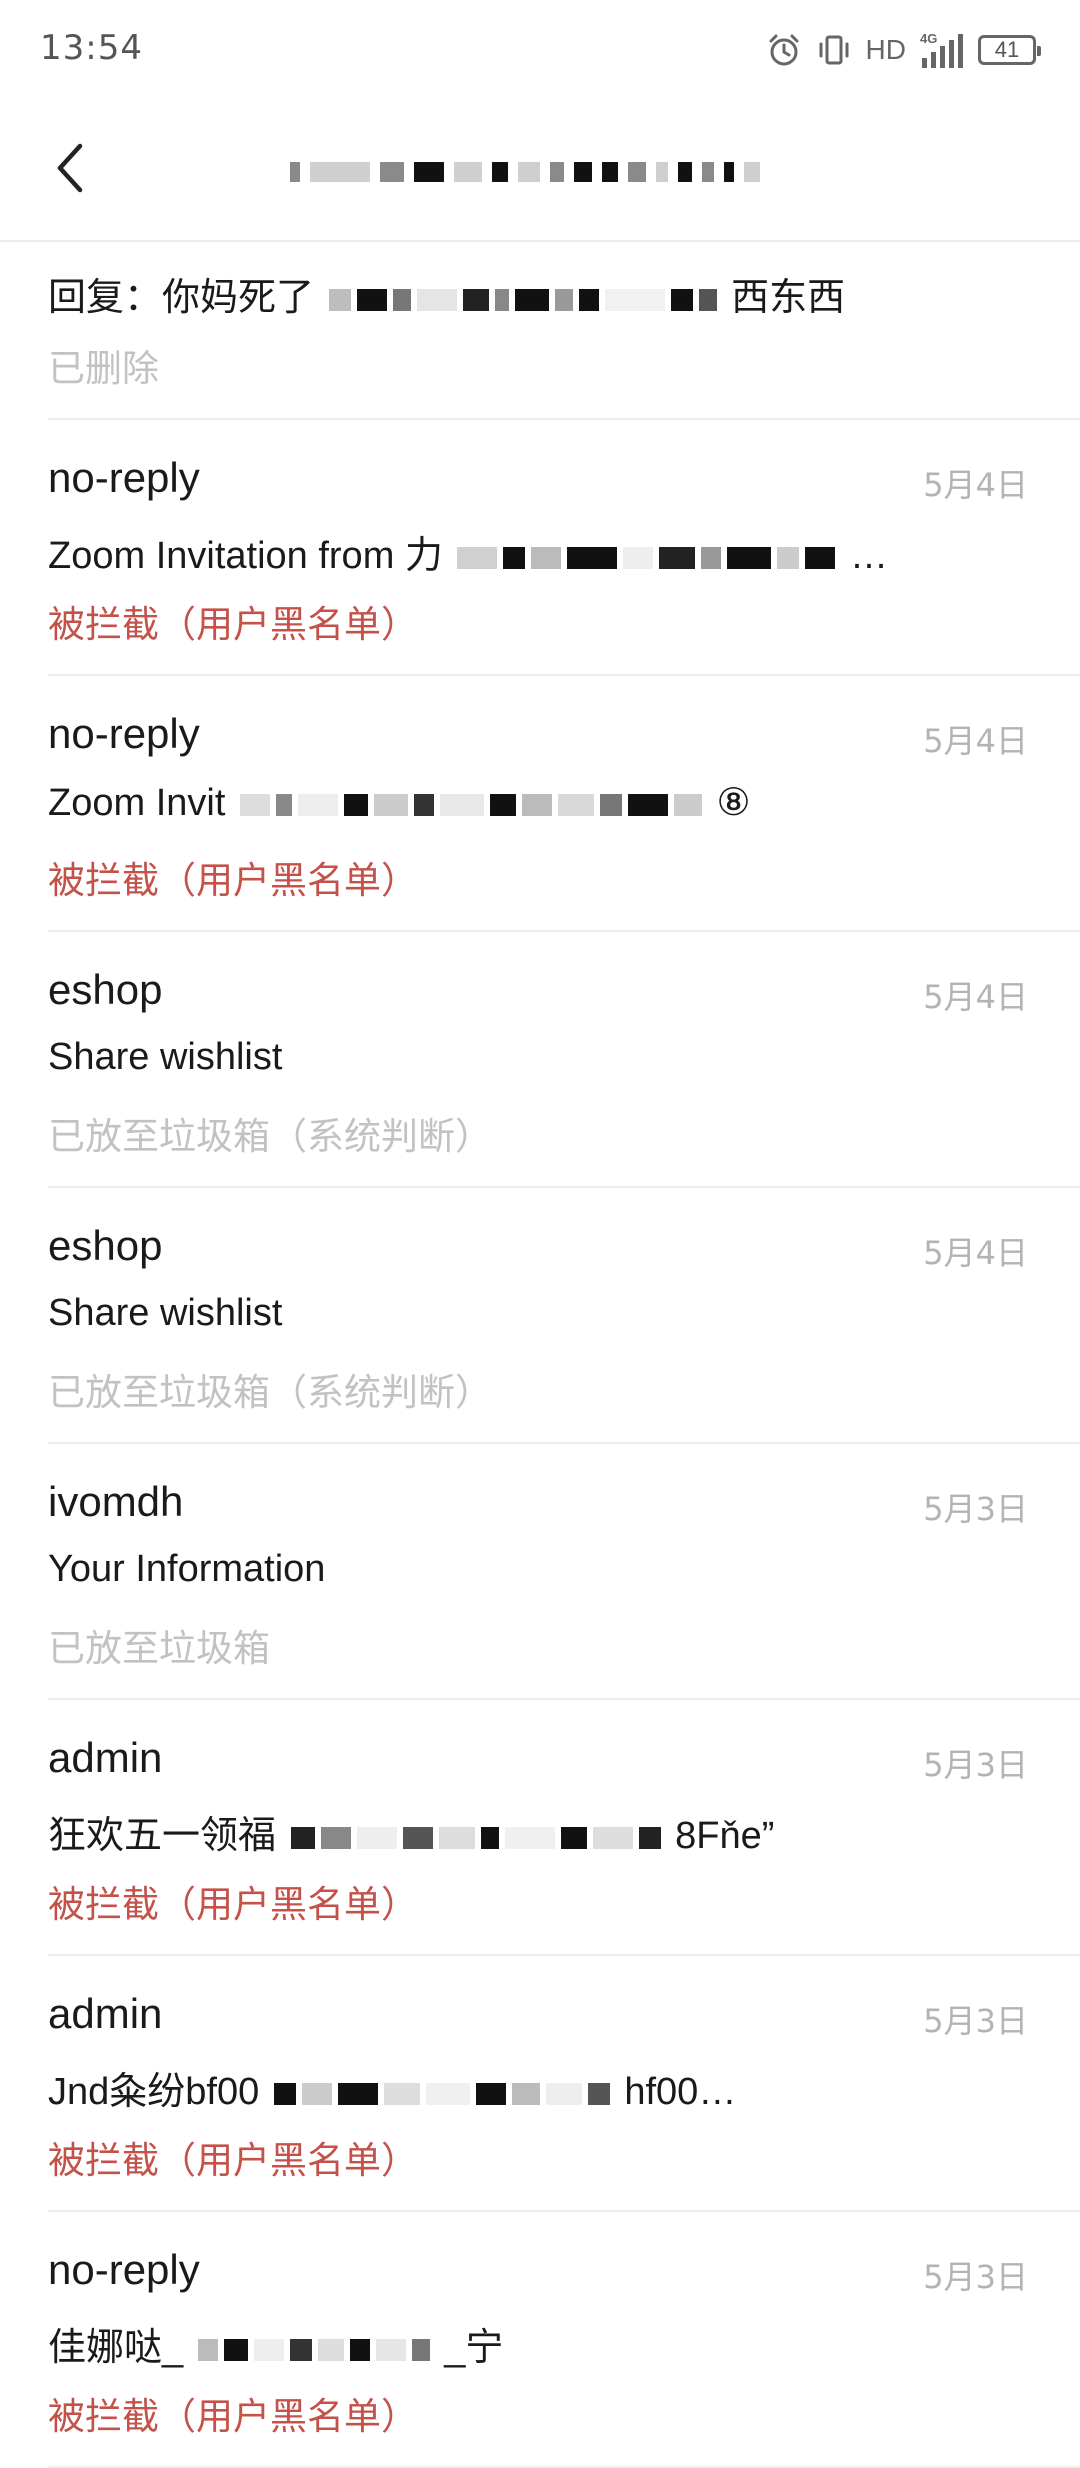 The image size is (1080, 2468). What do you see at coordinates (116, 2348) in the screenshot?
I see `subject-text: 佳娜哒_` at bounding box center [116, 2348].